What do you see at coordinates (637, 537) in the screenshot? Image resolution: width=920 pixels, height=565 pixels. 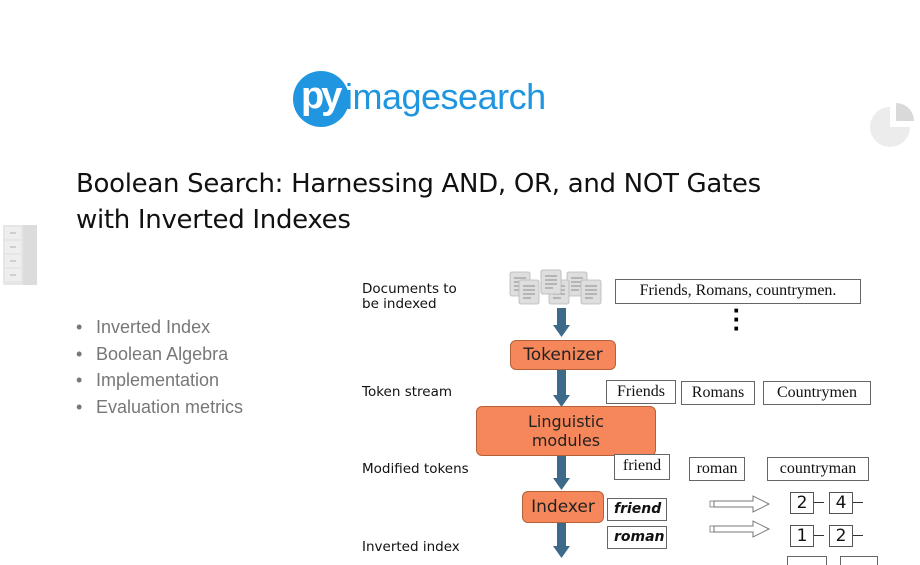 I see `index-term-box: roman` at bounding box center [637, 537].